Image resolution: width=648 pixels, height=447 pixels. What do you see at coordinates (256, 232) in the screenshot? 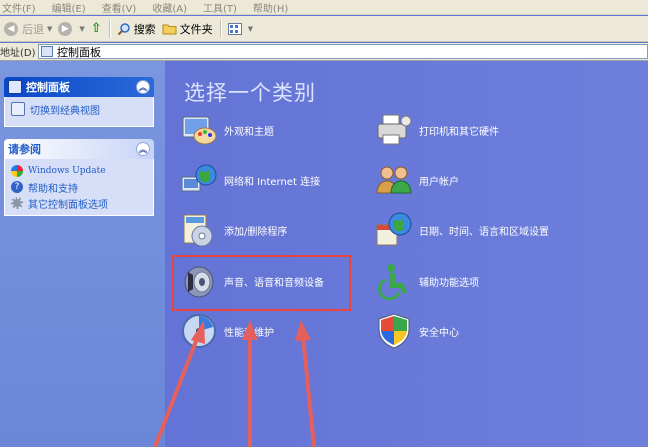
I see `category-add-remove-label: 添加/删除程序` at bounding box center [256, 232].